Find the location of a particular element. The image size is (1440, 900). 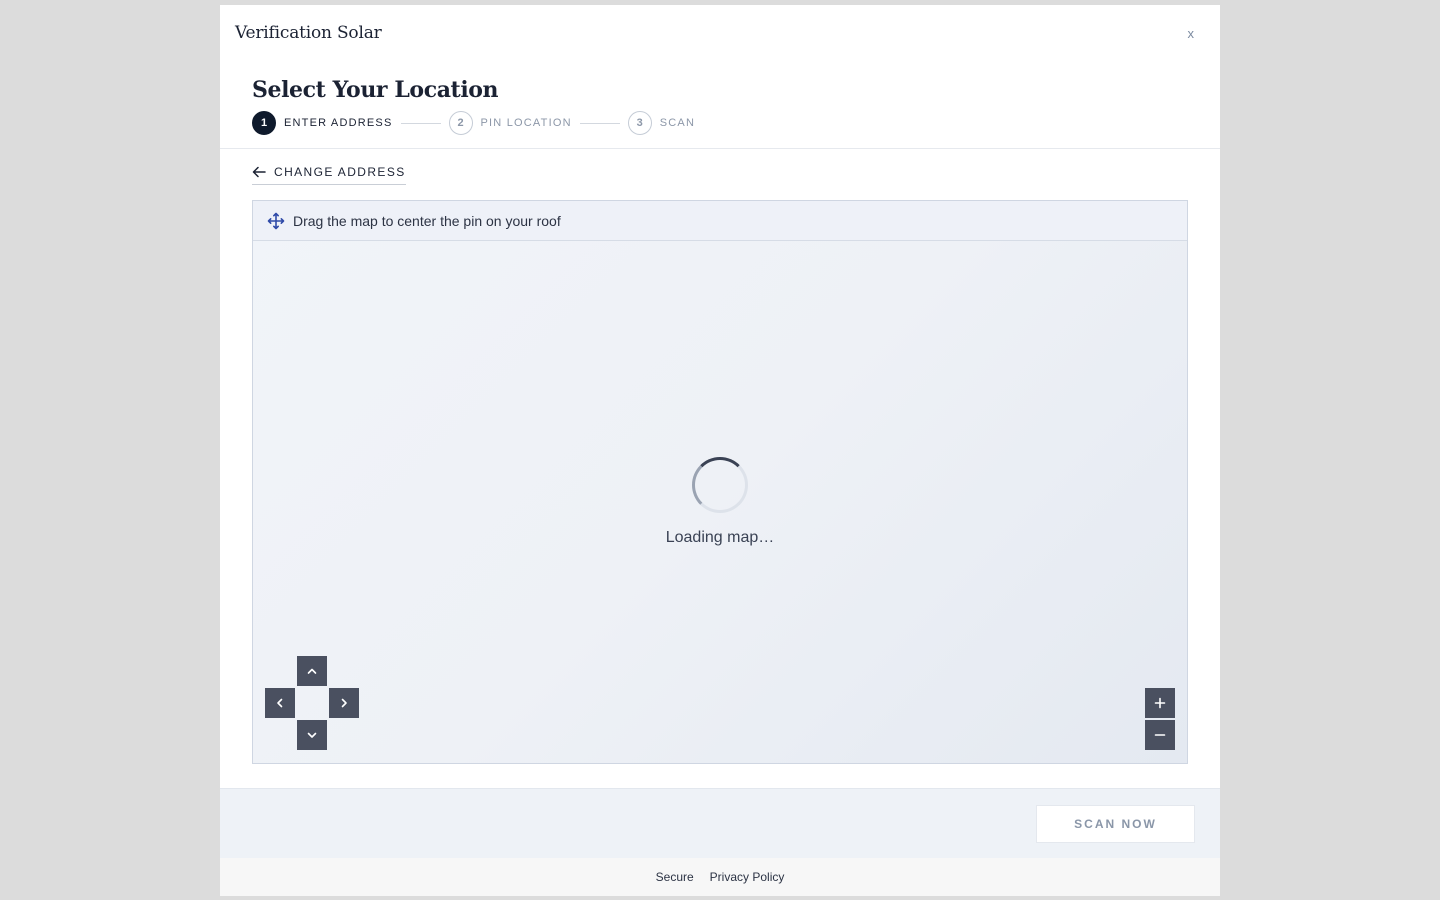

step-pin-location: 2 PIN LOCATION is located at coordinates (510, 123).